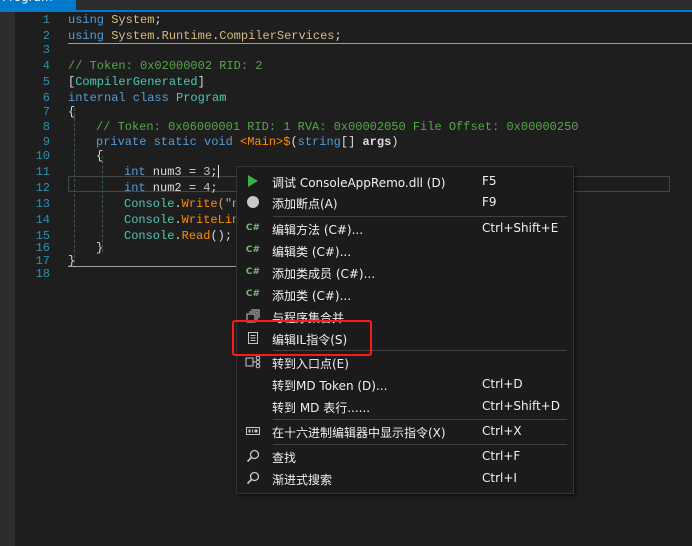 The width and height of the screenshot is (692, 546). I want to click on using-block-separator, so click(380, 43).